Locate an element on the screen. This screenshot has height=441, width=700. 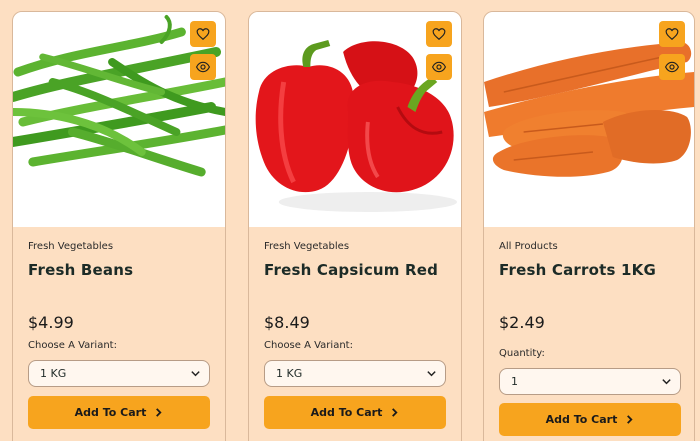
product-category: All Products is located at coordinates (528, 246).